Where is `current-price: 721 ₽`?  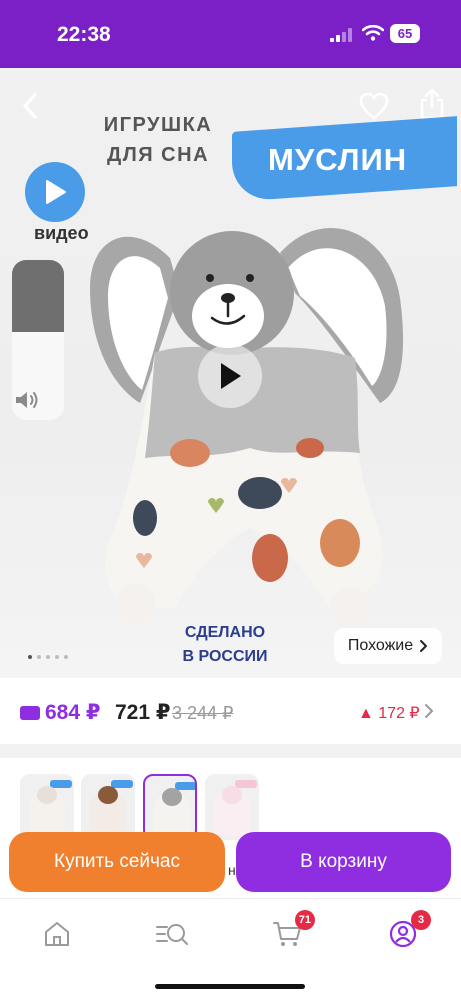 current-price: 721 ₽ is located at coordinates (143, 712).